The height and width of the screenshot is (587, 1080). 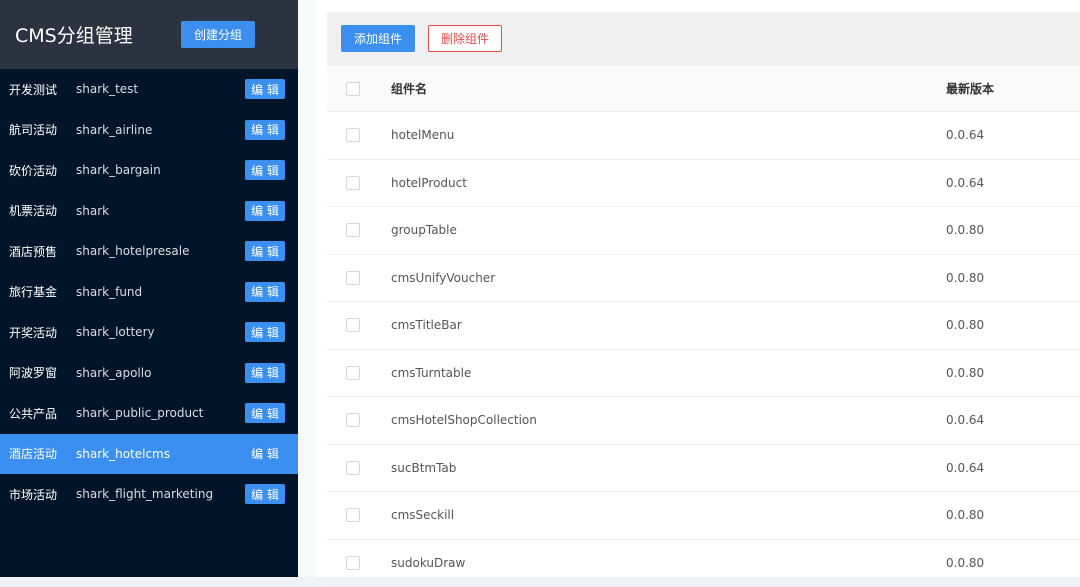 I want to click on divider, so click(x=307, y=288).